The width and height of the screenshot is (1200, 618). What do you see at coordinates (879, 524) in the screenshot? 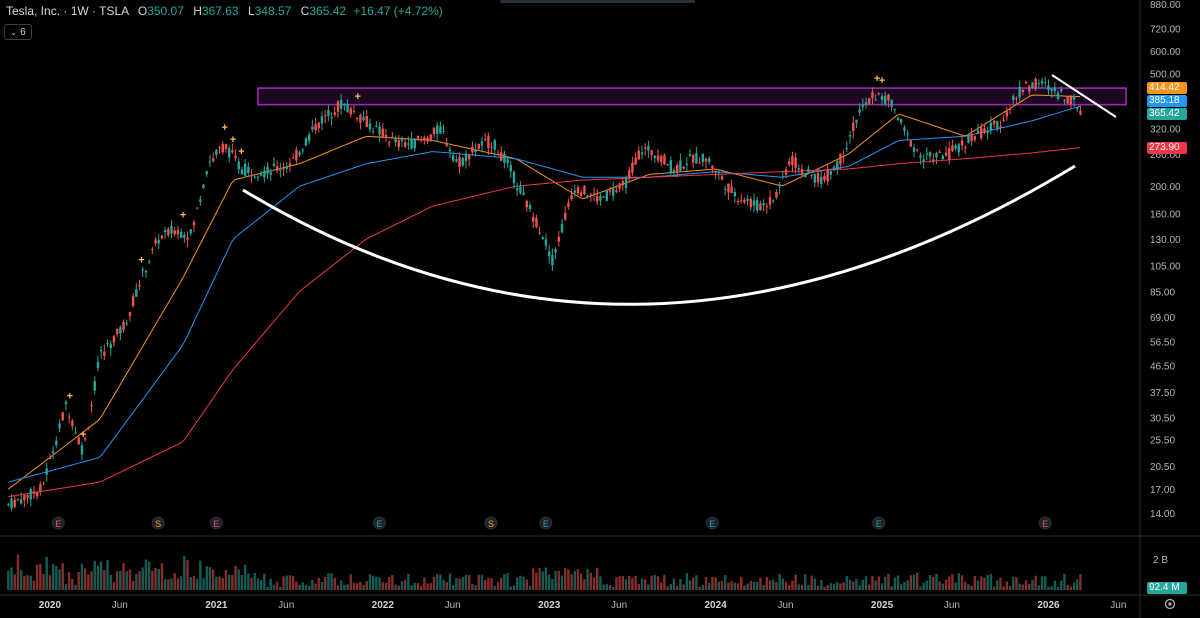
I see `event-badge-label: E` at bounding box center [879, 524].